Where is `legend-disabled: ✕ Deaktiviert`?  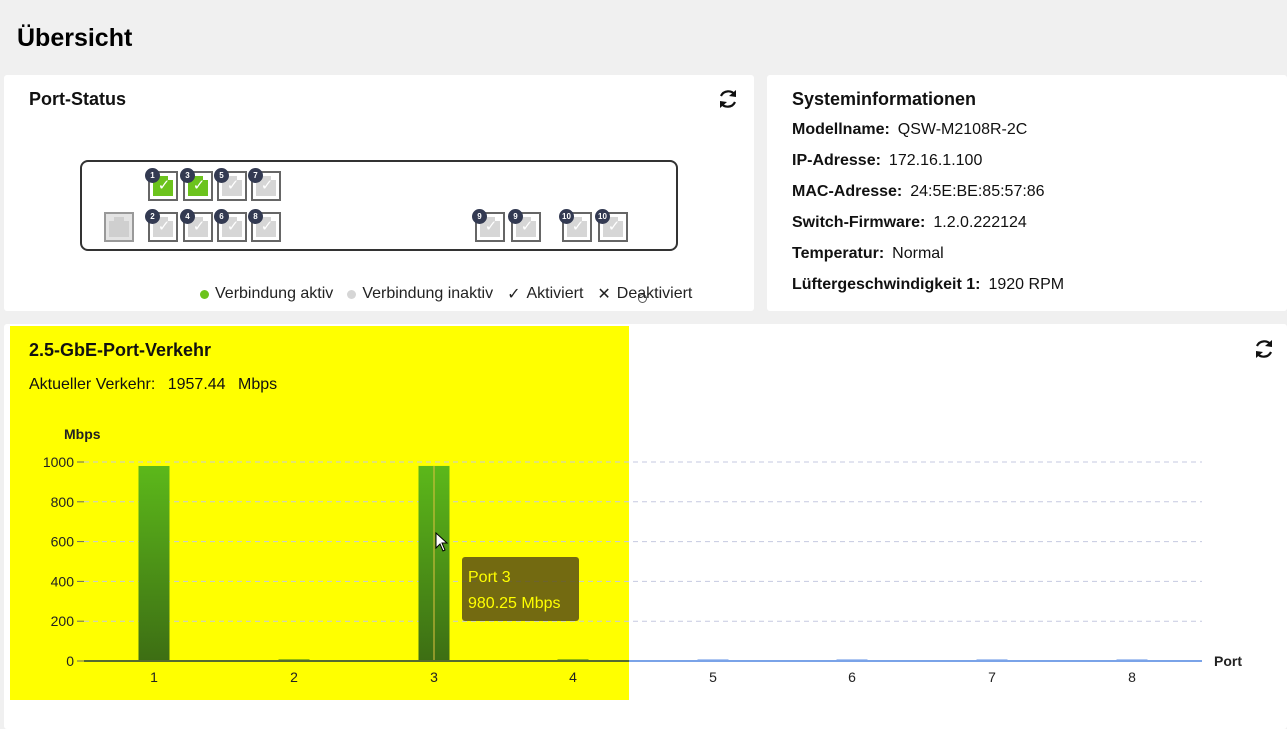
legend-disabled: ✕ Deaktiviert is located at coordinates (644, 294).